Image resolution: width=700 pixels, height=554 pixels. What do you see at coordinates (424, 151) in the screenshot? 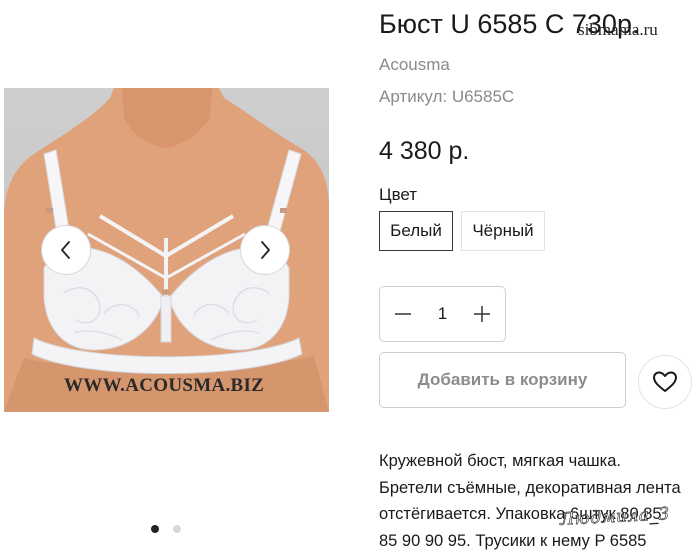
I see `product-price: 4 380 р.` at bounding box center [424, 151].